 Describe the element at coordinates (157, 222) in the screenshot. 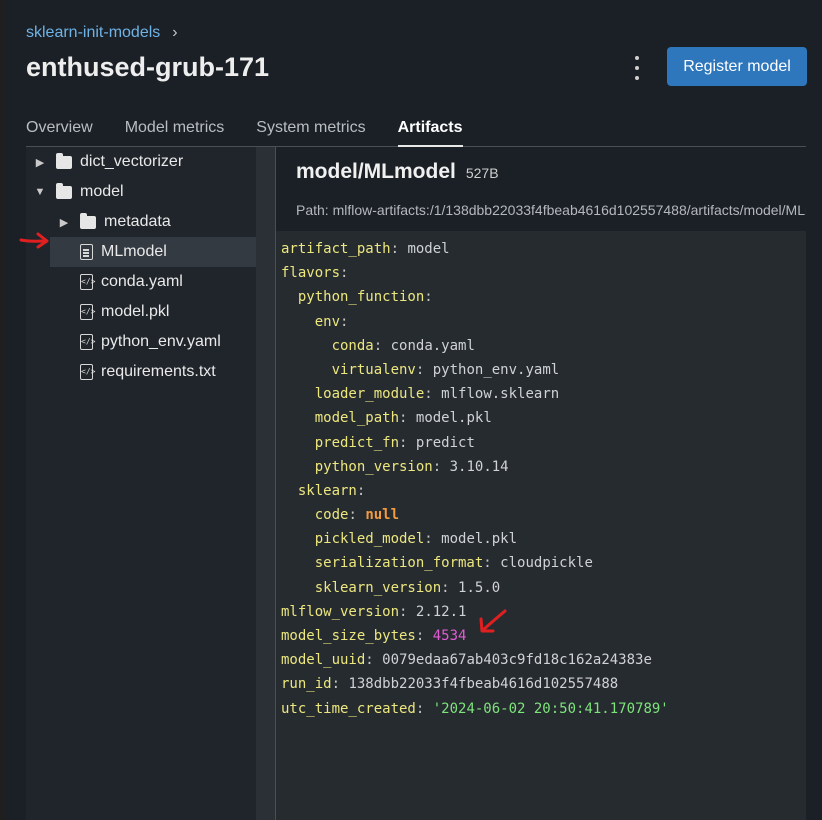

I see `tree-item-metadata: ▶ metadata` at that location.